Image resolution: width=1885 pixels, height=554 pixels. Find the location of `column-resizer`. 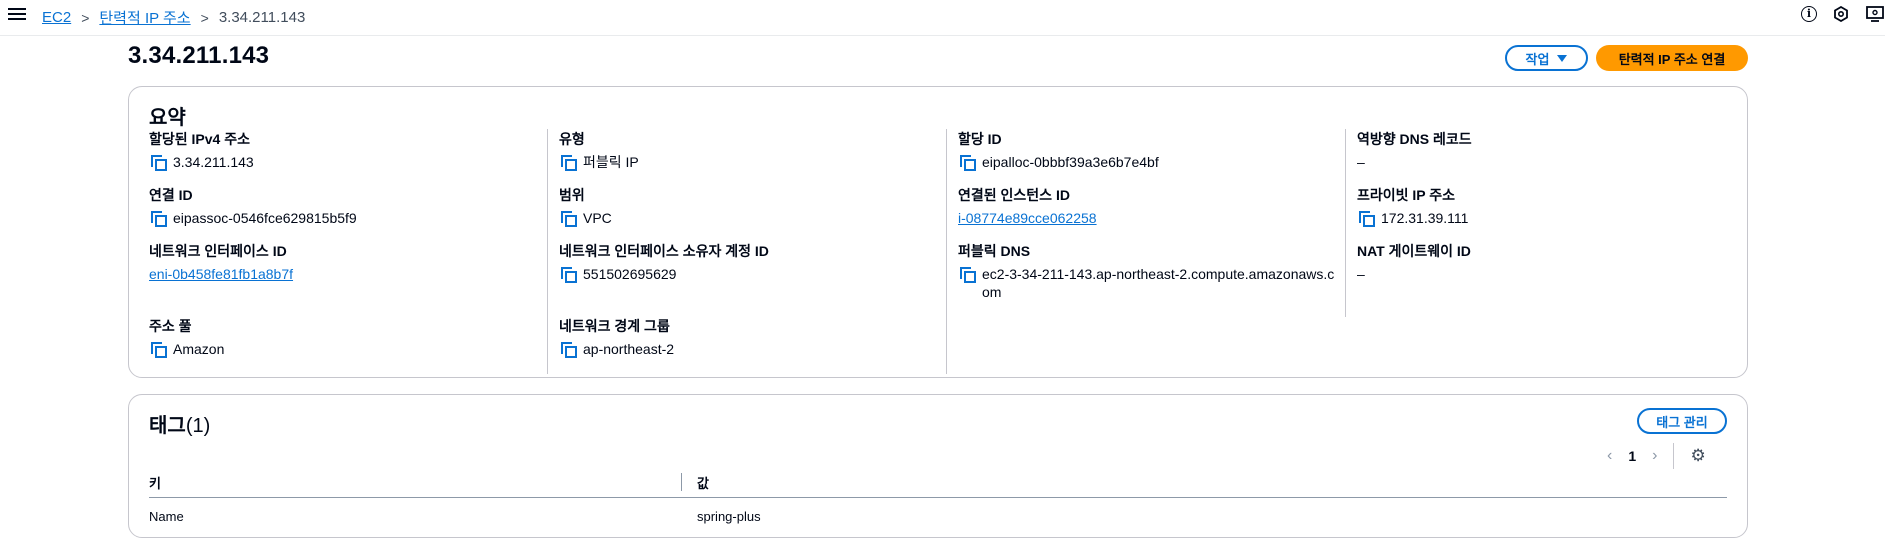

column-resizer is located at coordinates (681, 482).